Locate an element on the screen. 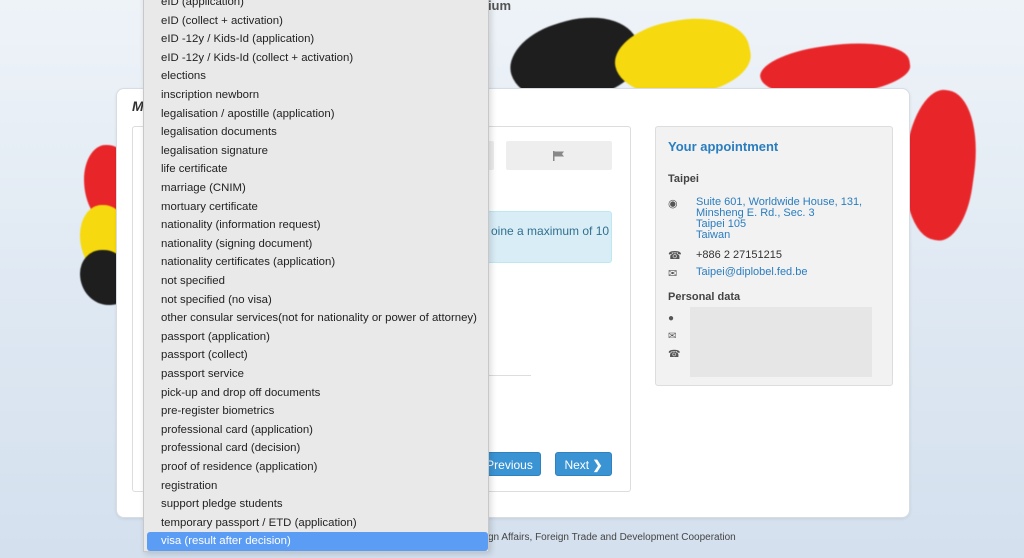  info-alert: oine a maximum of 10 is located at coordinates (541, 237).